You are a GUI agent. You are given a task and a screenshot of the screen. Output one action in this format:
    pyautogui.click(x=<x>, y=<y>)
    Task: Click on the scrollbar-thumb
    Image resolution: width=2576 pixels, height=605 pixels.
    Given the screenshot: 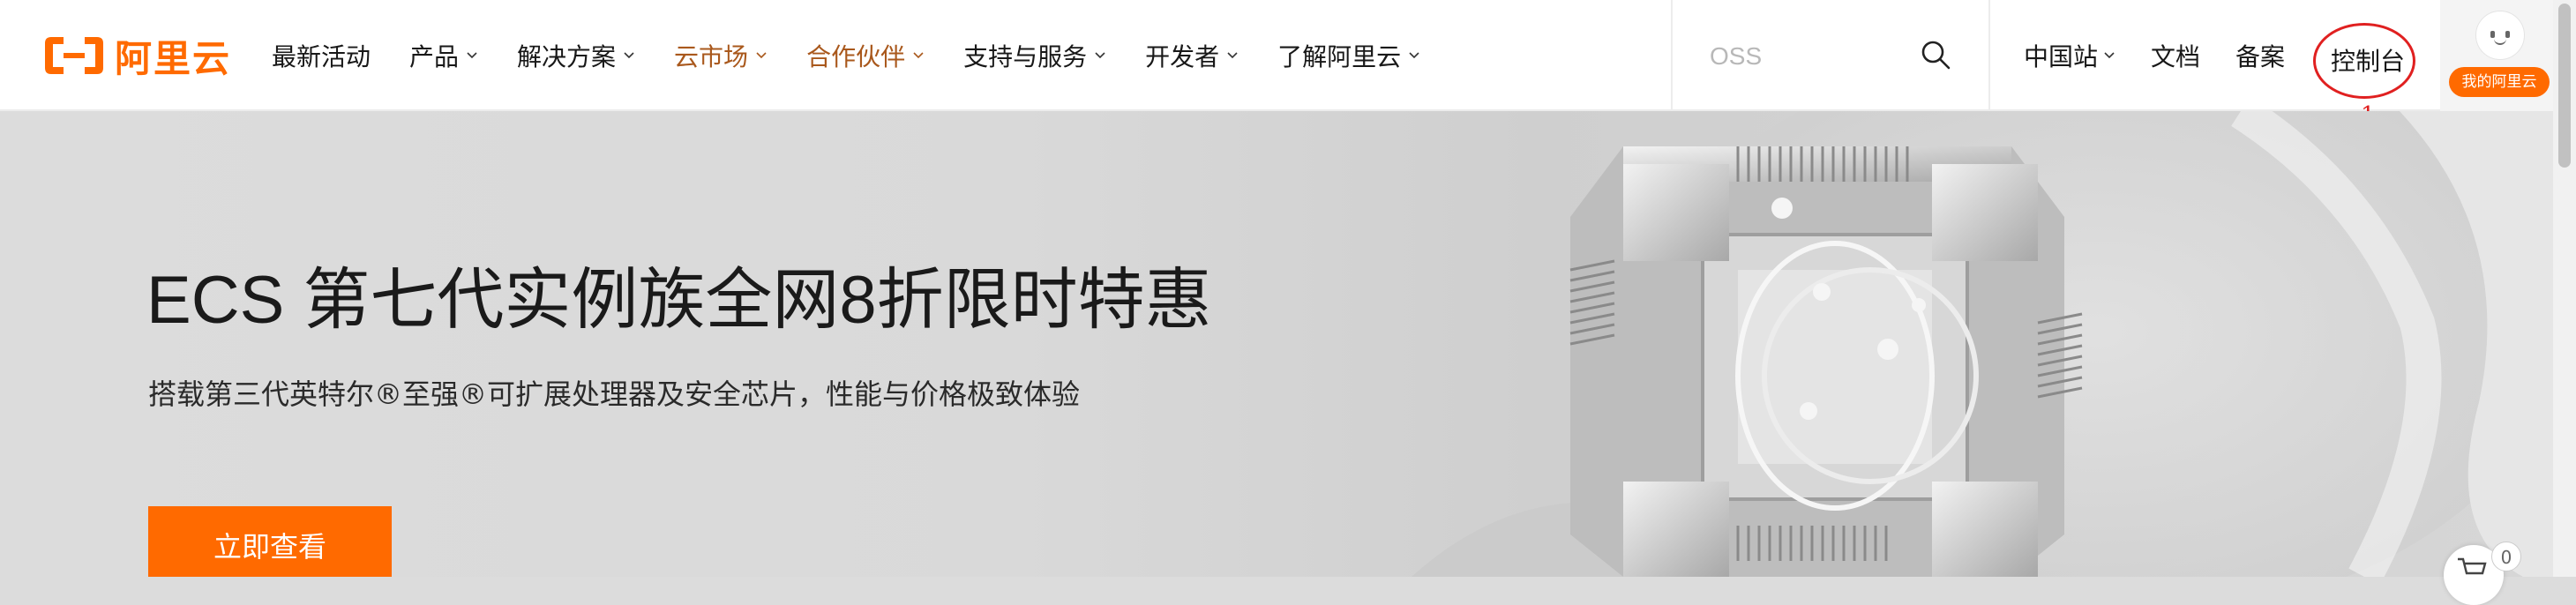 What is the action you would take?
    pyautogui.click(x=2564, y=86)
    